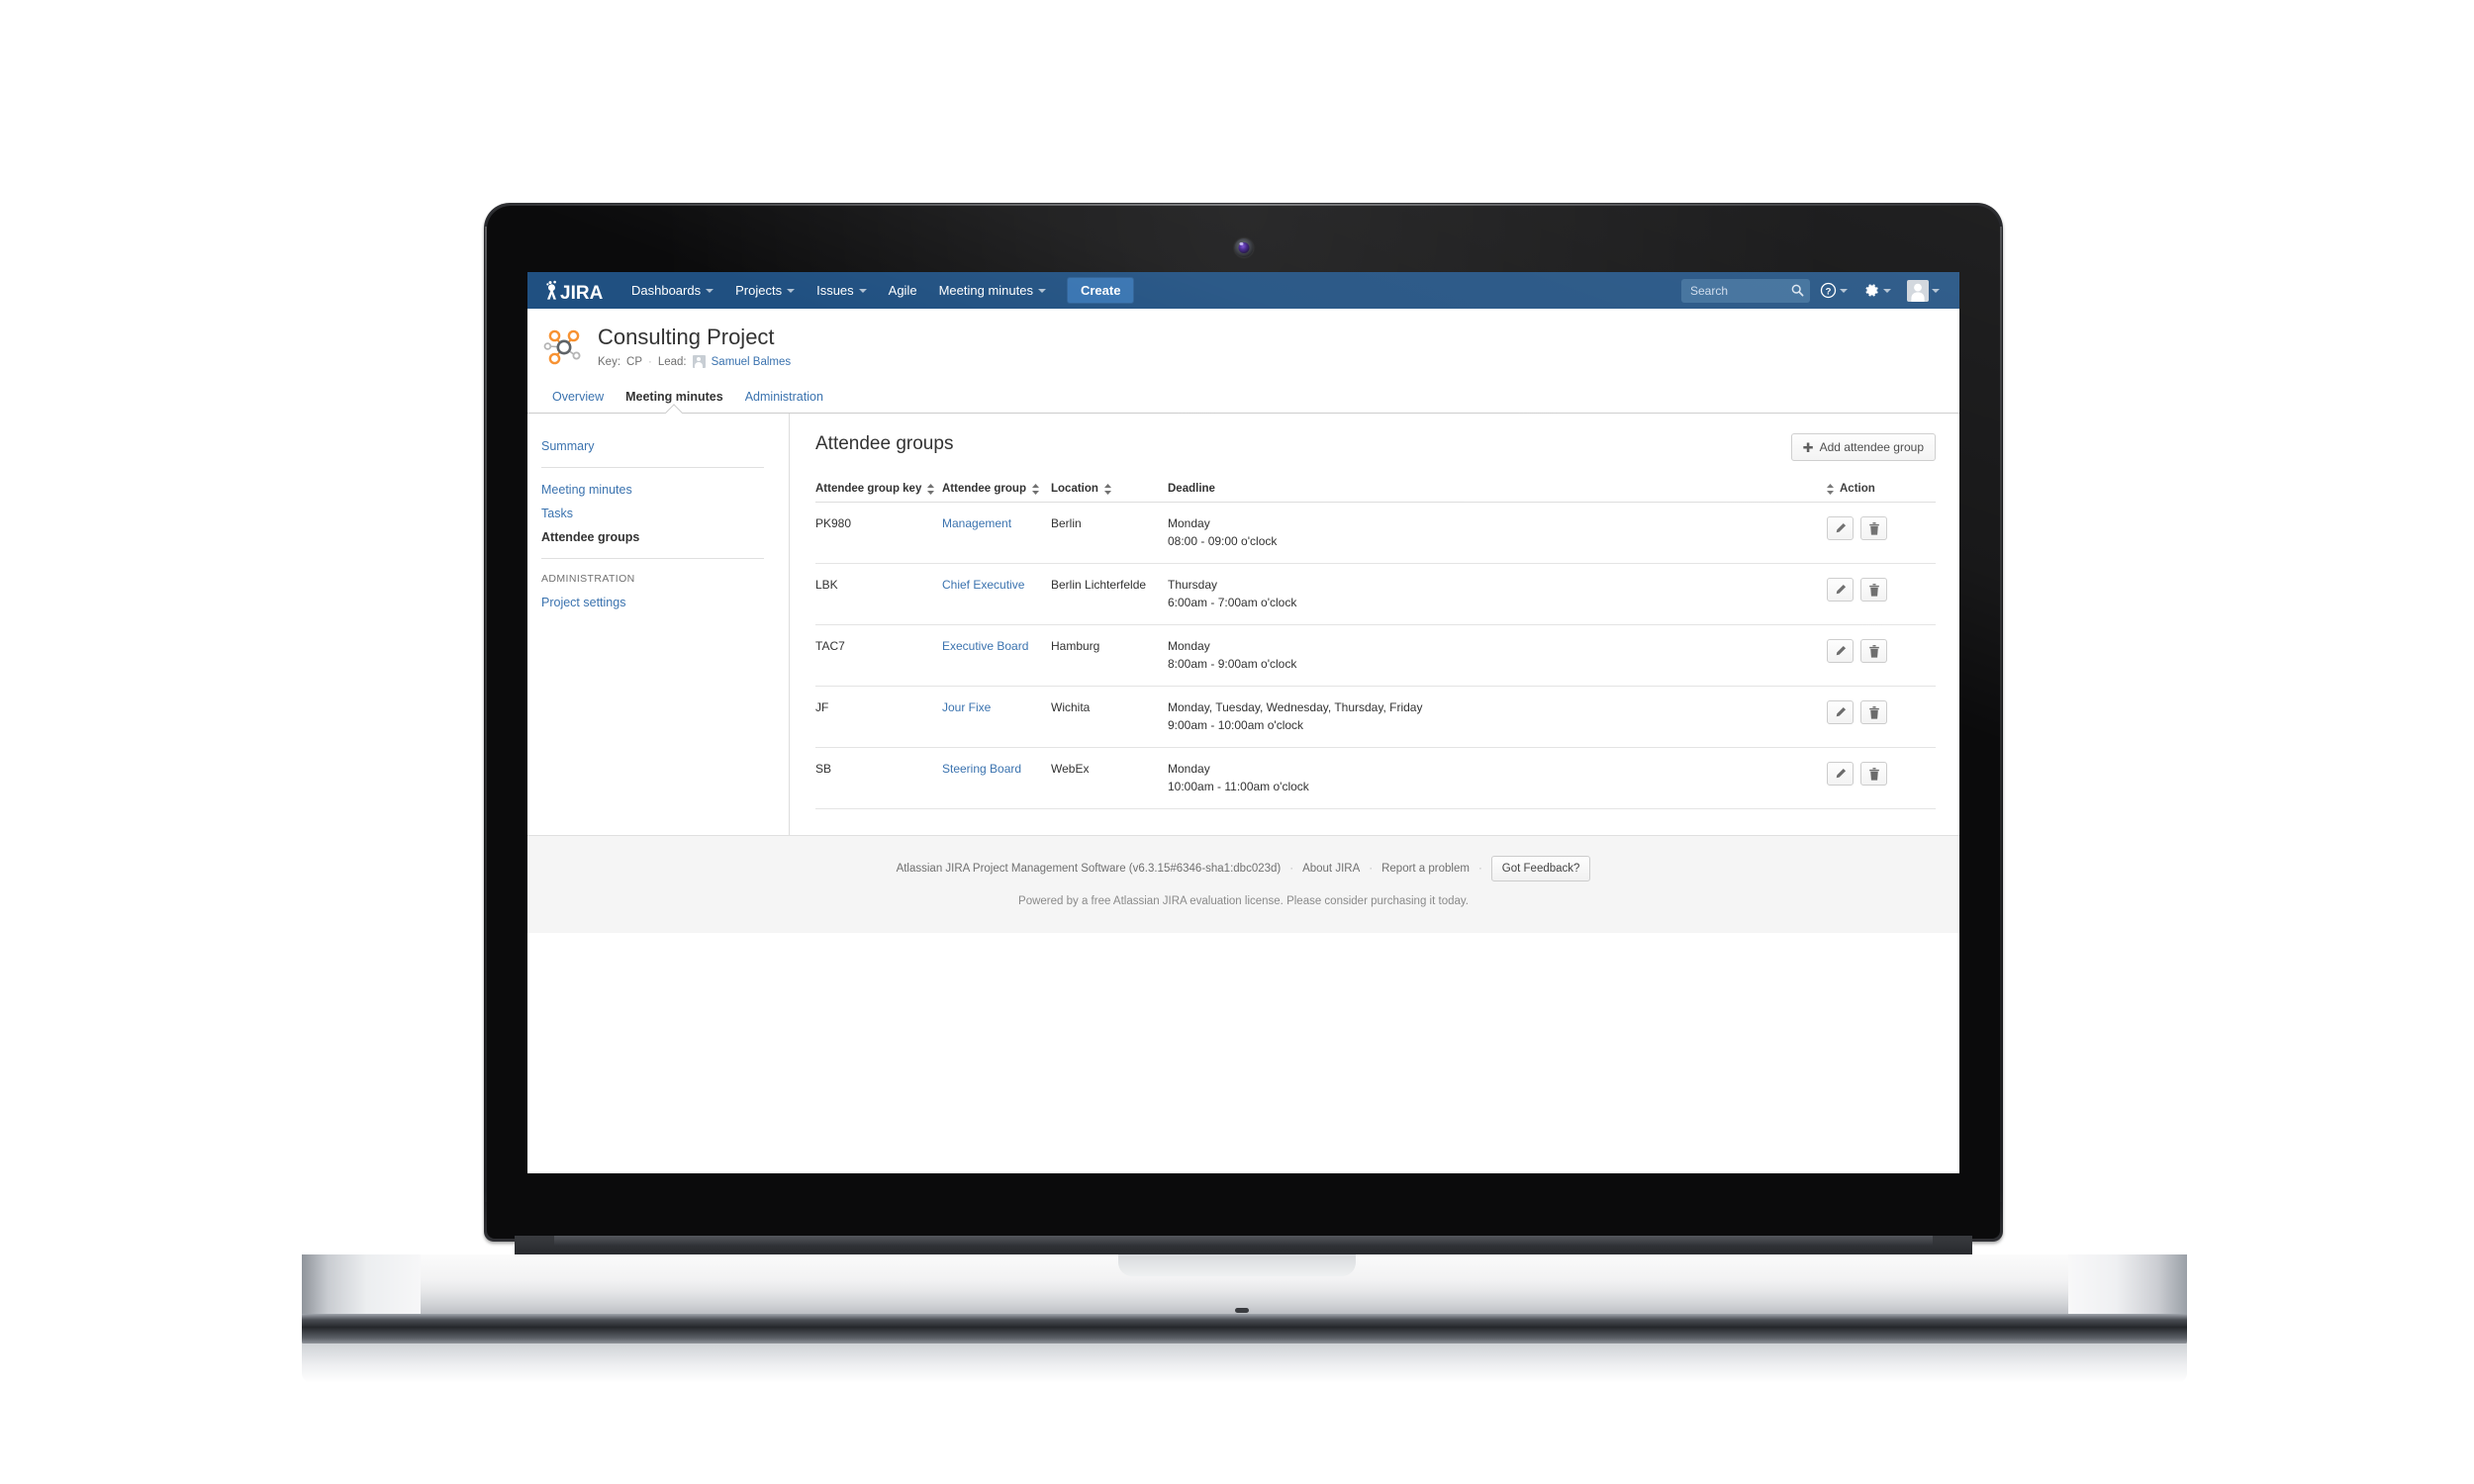 This screenshot has width=2474, height=1484. What do you see at coordinates (2001, 714) in the screenshot?
I see `lid-right-highlight` at bounding box center [2001, 714].